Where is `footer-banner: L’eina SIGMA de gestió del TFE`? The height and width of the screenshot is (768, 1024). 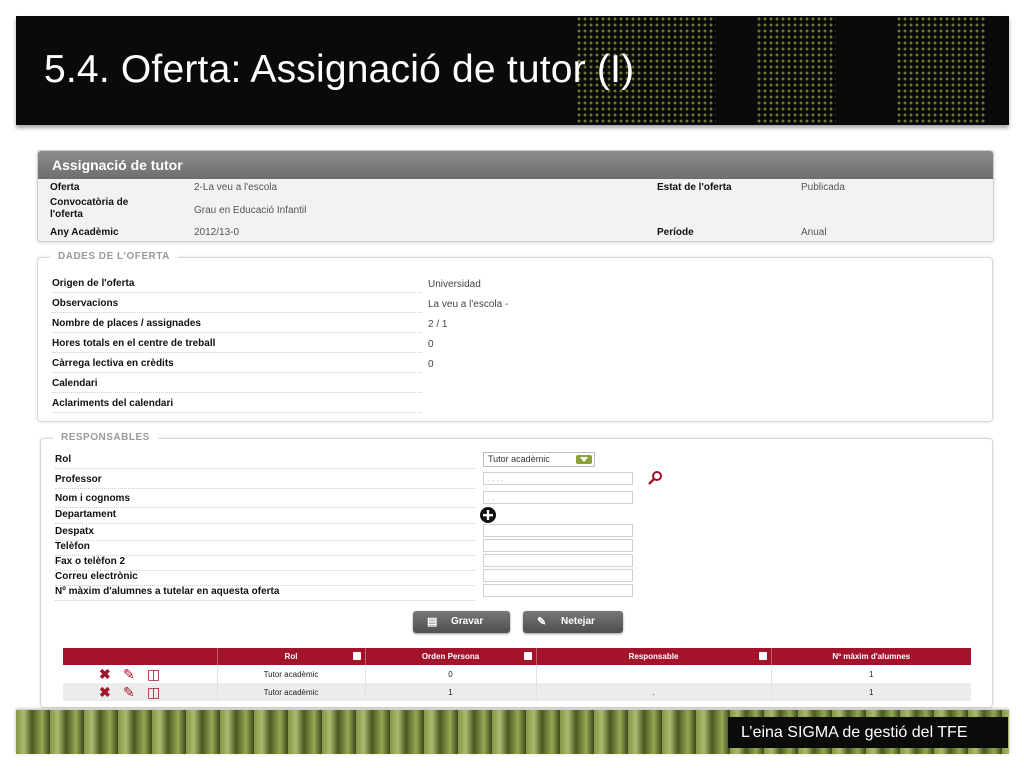
footer-banner: L’eina SIGMA de gestió del TFE is located at coordinates (512, 732).